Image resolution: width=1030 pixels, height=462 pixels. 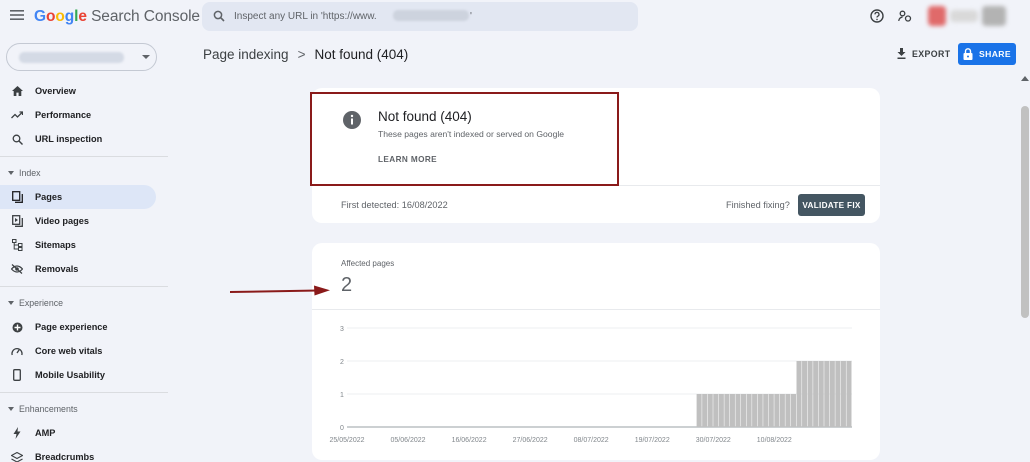 I want to click on x-tick-label: 10/08/2022, so click(x=774, y=440).